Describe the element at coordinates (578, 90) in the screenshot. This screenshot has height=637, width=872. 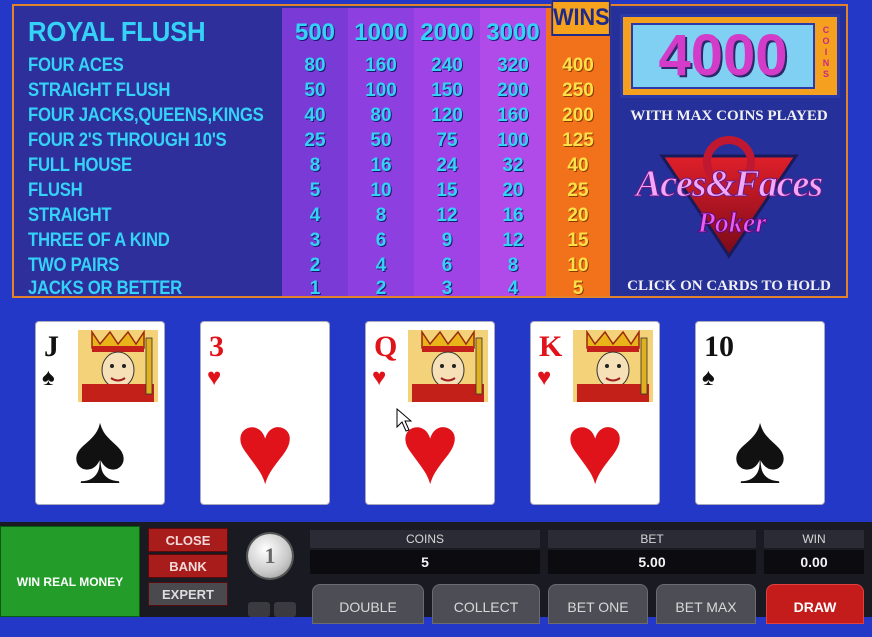
I see `payout-cell: 250` at that location.